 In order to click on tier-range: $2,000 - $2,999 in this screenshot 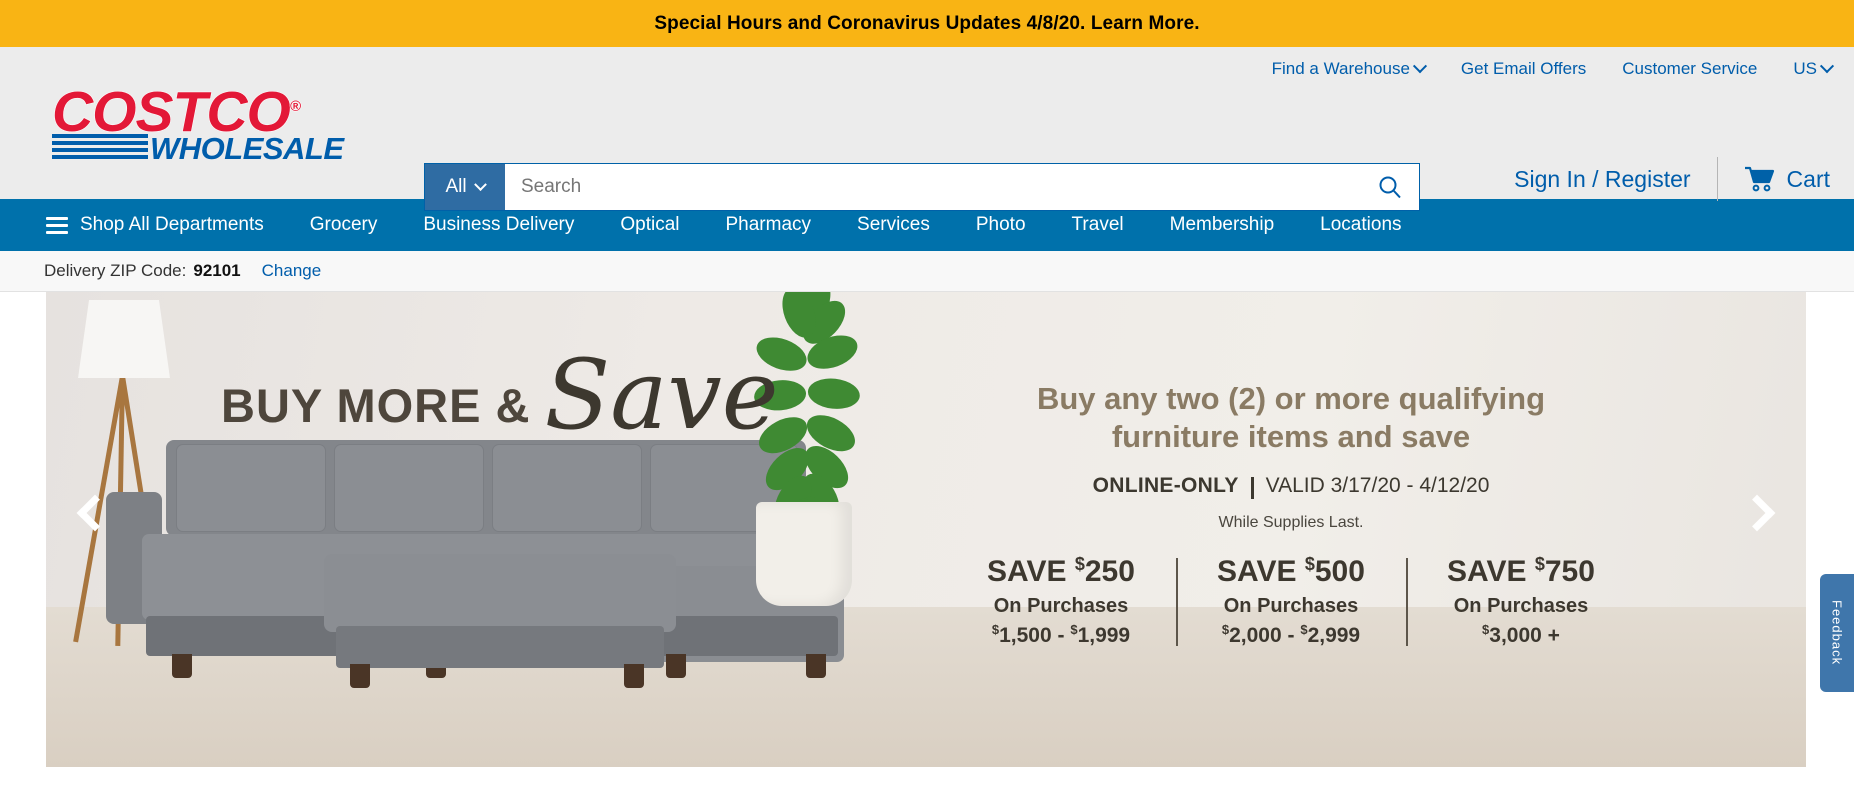, I will do `click(1291, 634)`.